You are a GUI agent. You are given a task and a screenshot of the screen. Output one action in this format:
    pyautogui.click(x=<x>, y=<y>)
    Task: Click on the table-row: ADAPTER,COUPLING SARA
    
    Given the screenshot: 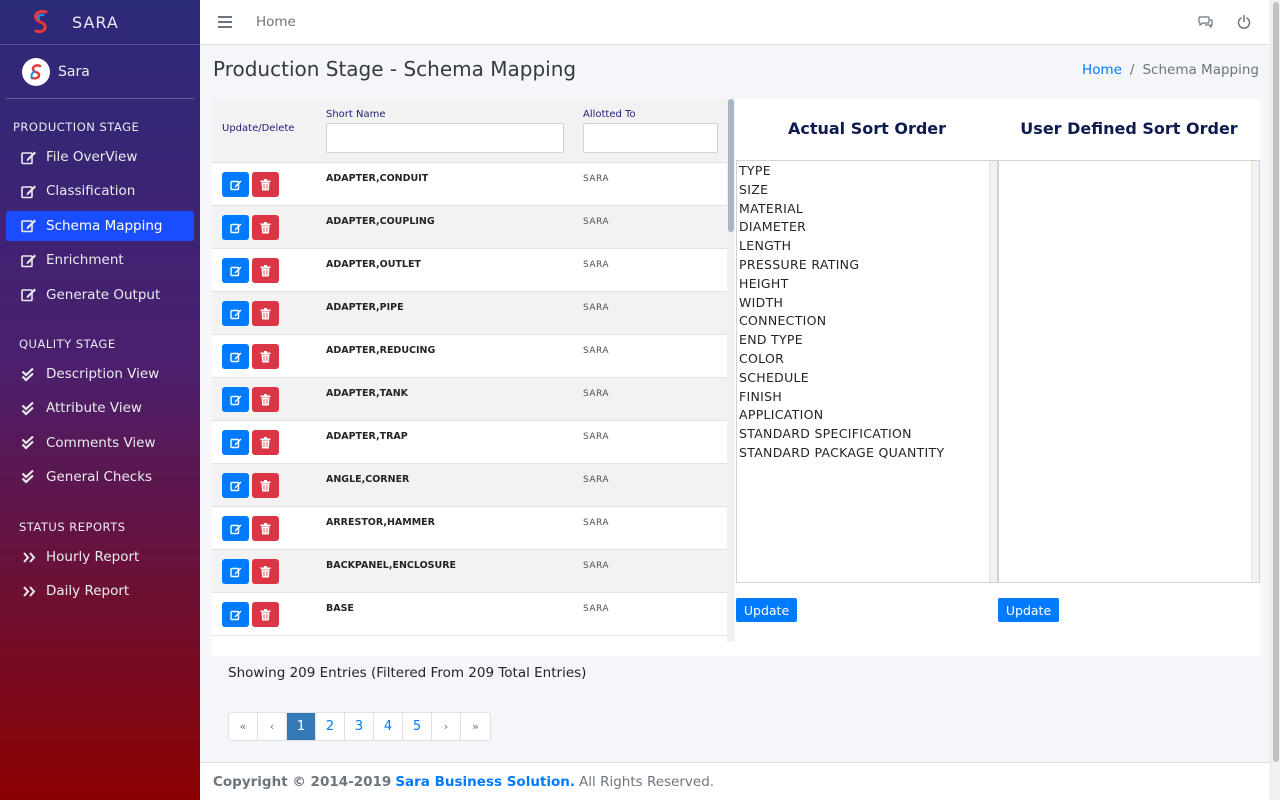 What is the action you would take?
    pyautogui.click(x=469, y=227)
    